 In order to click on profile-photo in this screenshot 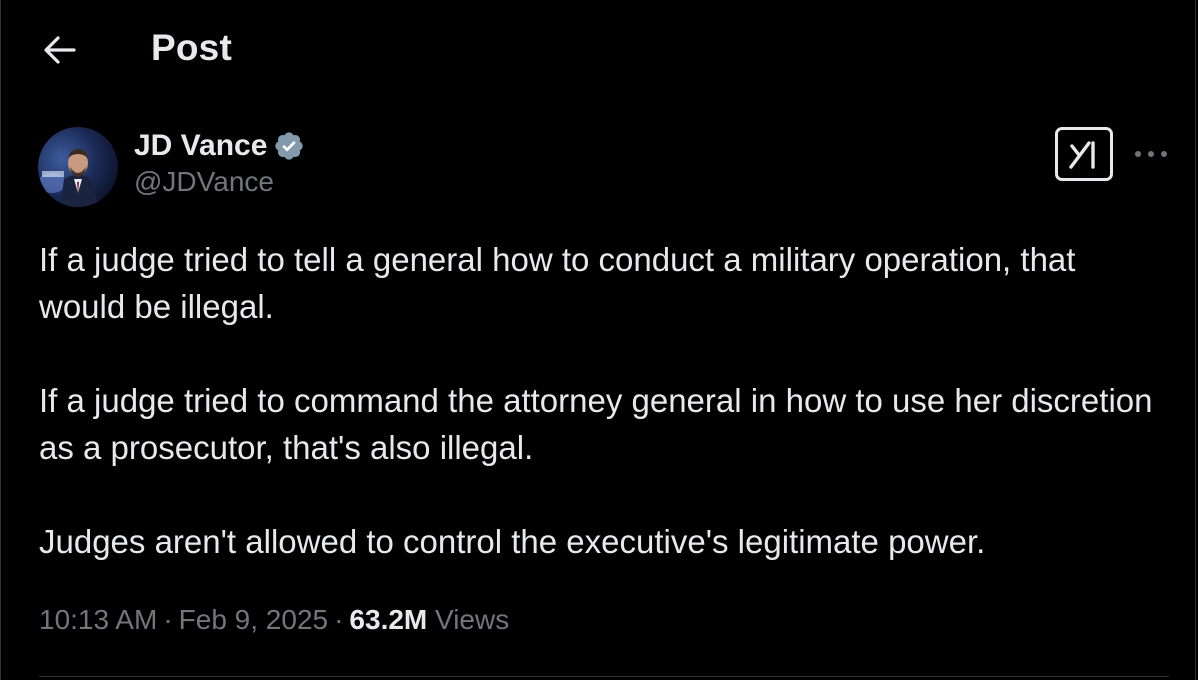, I will do `click(78, 167)`.